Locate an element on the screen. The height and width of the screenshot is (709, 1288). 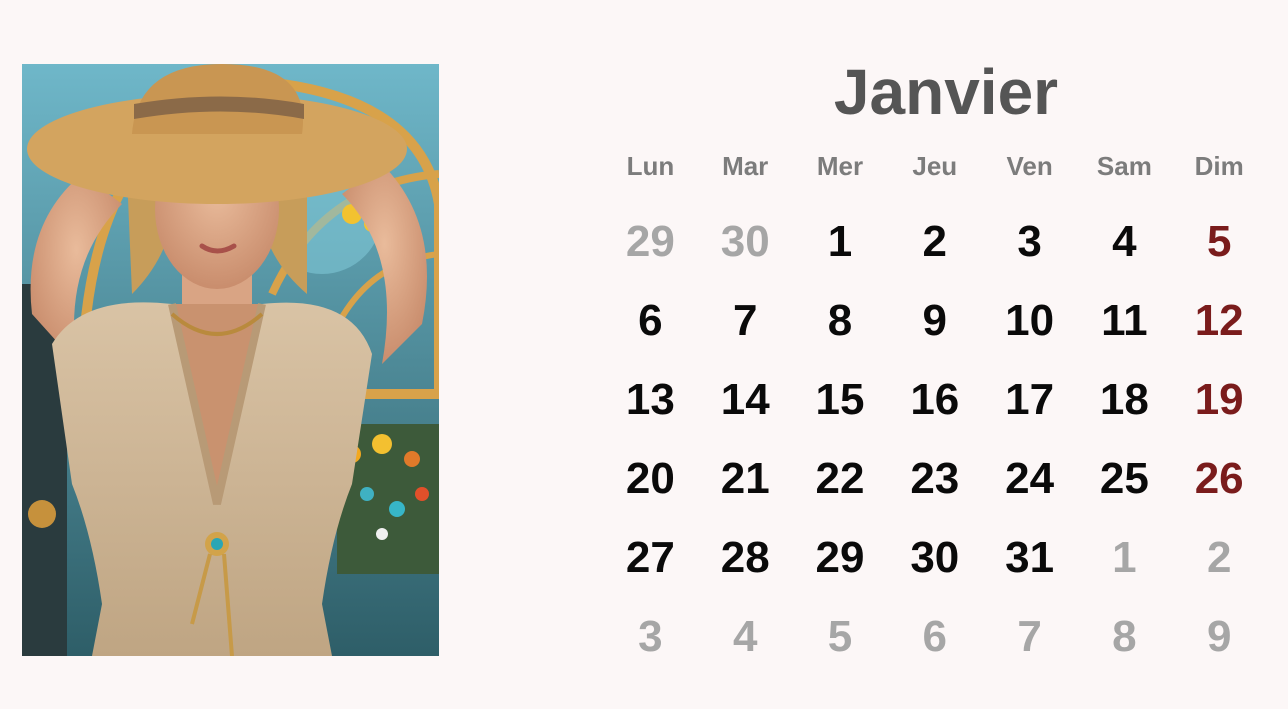
weekday-header-row: Lun Mar Mer Jeu Ven Sam Dim is located at coordinates (935, 166).